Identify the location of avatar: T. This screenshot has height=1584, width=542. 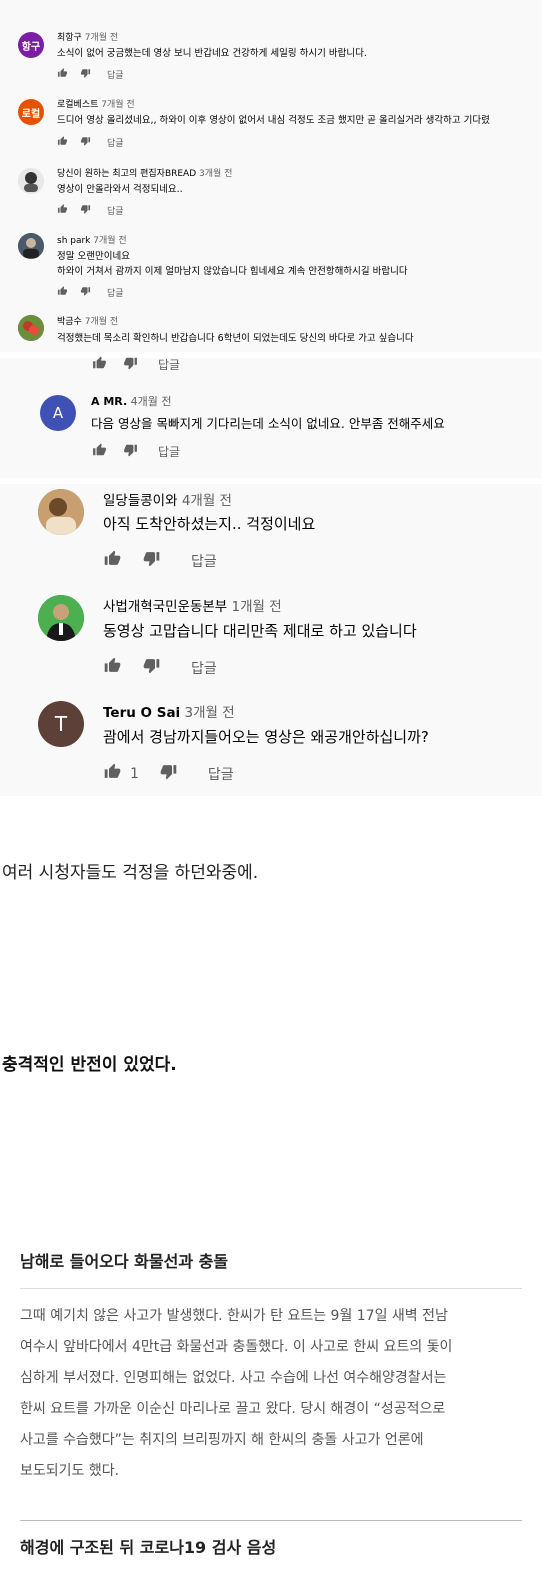
(61, 724).